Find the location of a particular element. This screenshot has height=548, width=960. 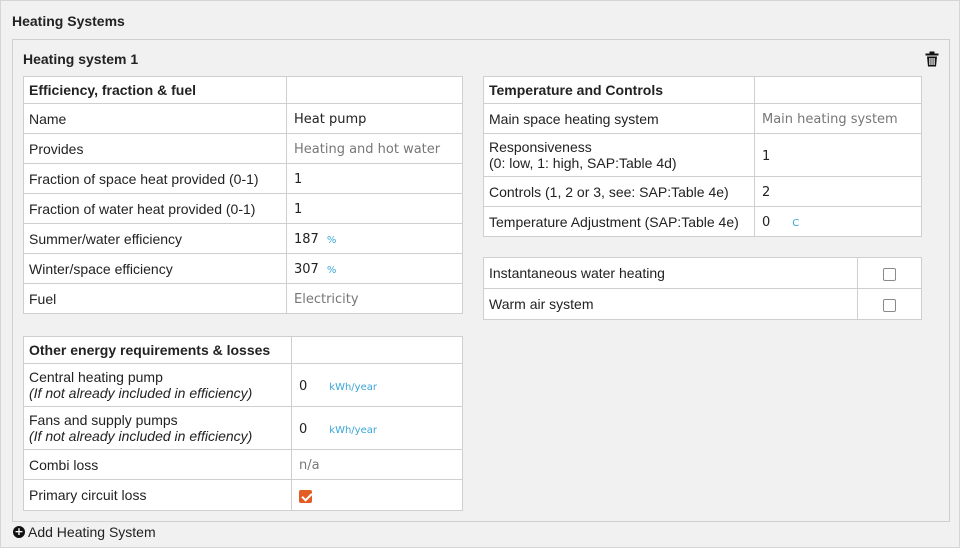

responsiveness-input: 1 is located at coordinates (838, 155).